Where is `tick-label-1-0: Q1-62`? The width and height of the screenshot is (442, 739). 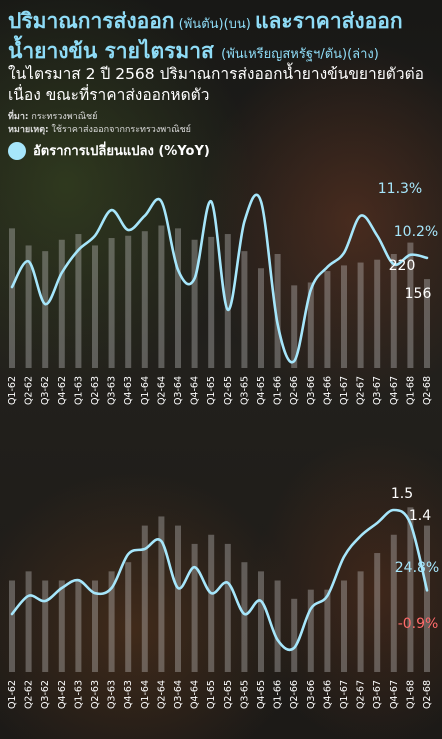
tick-label-1-0: Q1-62 is located at coordinates (12, 694).